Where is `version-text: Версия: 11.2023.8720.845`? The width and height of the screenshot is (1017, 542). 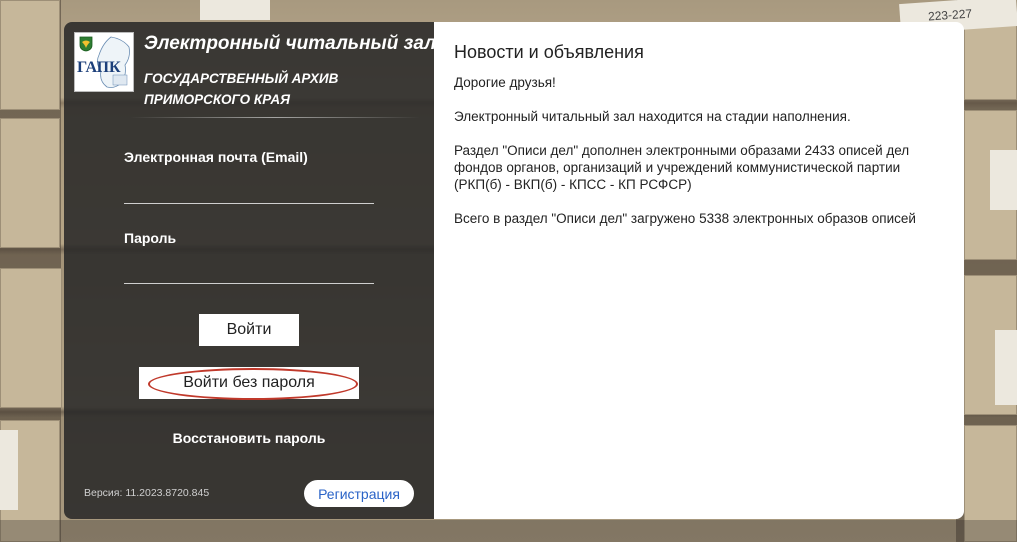
version-text: Версия: 11.2023.8720.845 is located at coordinates (147, 493).